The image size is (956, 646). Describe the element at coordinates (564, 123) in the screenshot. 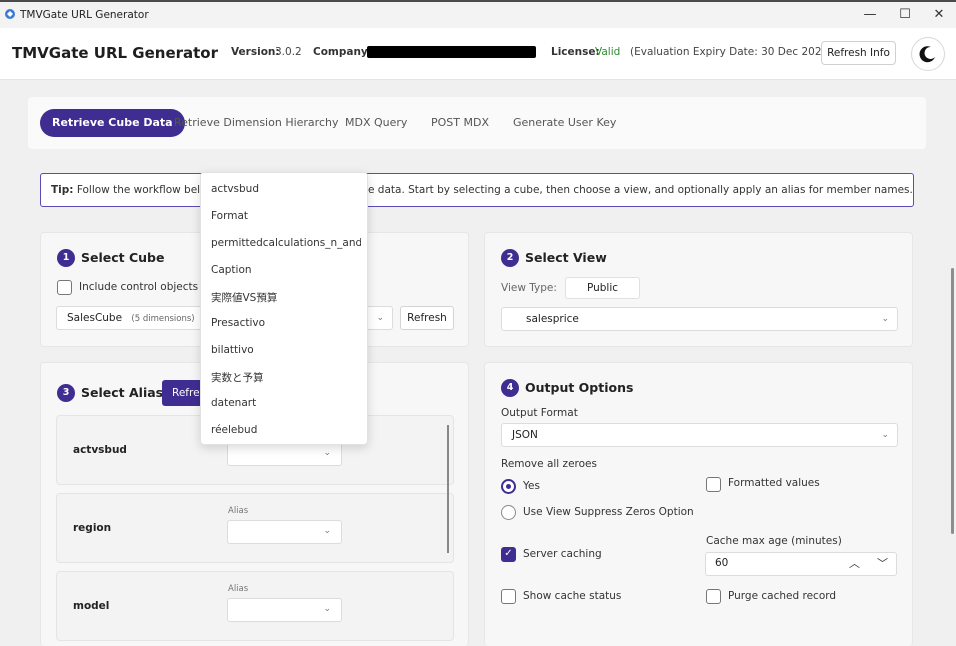

I see `tab-generate-user-key: Generate User Key` at that location.